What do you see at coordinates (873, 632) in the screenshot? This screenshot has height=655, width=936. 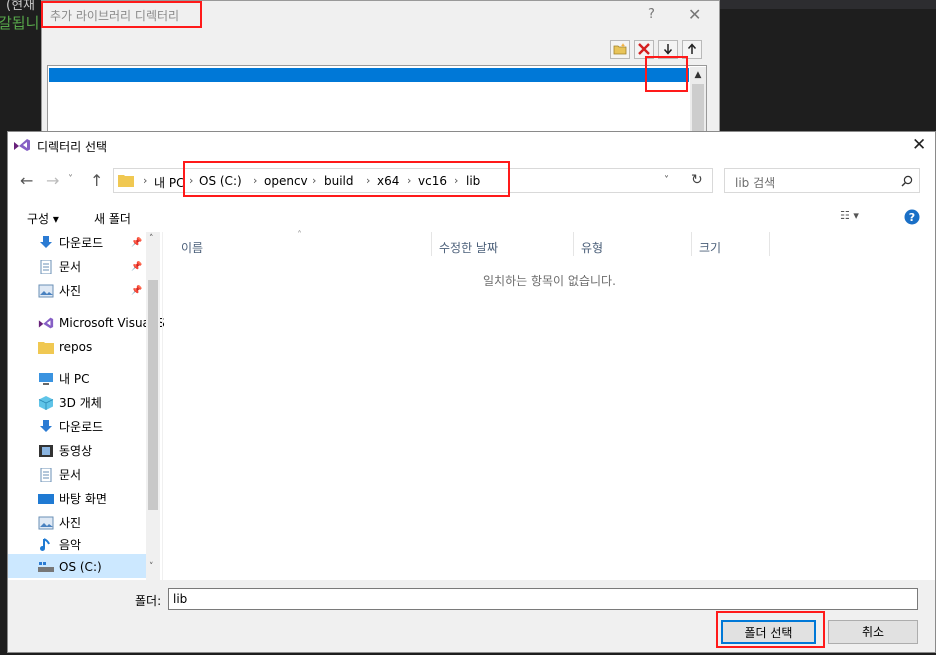 I see `cancel-button: 취소` at bounding box center [873, 632].